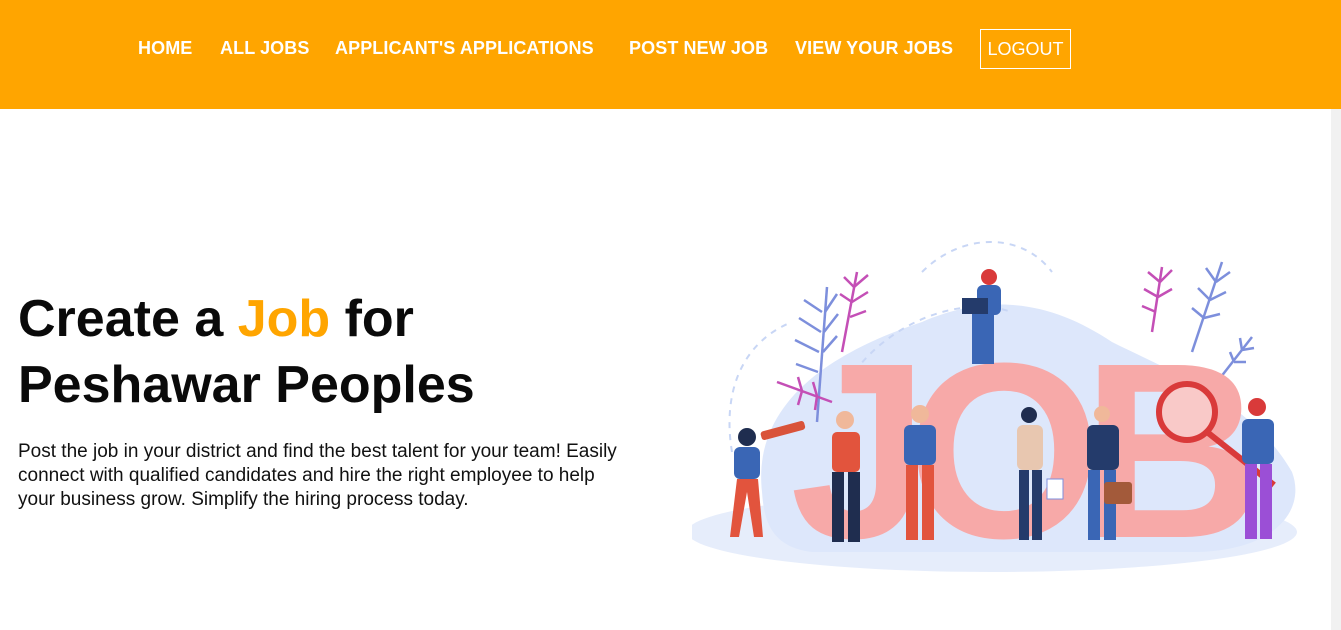 Image resolution: width=1341 pixels, height=630 pixels. What do you see at coordinates (1025, 49) in the screenshot?
I see `logout-button: LOGOUT` at bounding box center [1025, 49].